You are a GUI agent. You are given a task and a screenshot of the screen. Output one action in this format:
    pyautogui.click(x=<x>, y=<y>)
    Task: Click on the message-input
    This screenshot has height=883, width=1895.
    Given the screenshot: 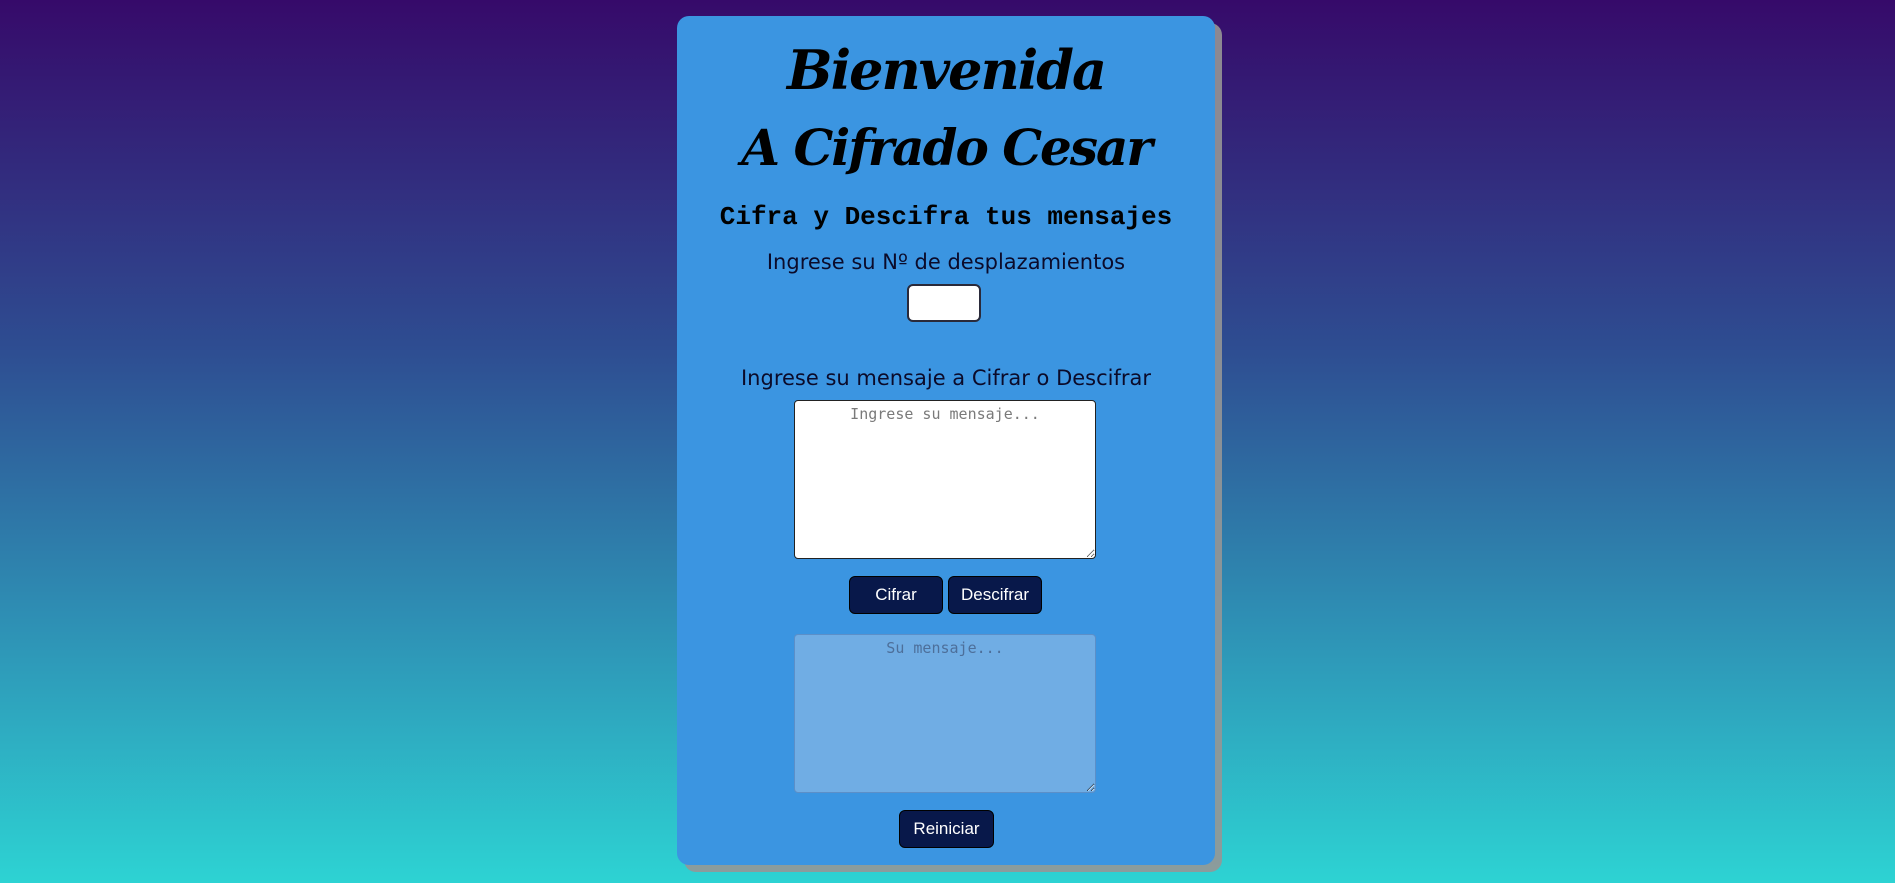 What is the action you would take?
    pyautogui.click(x=945, y=479)
    